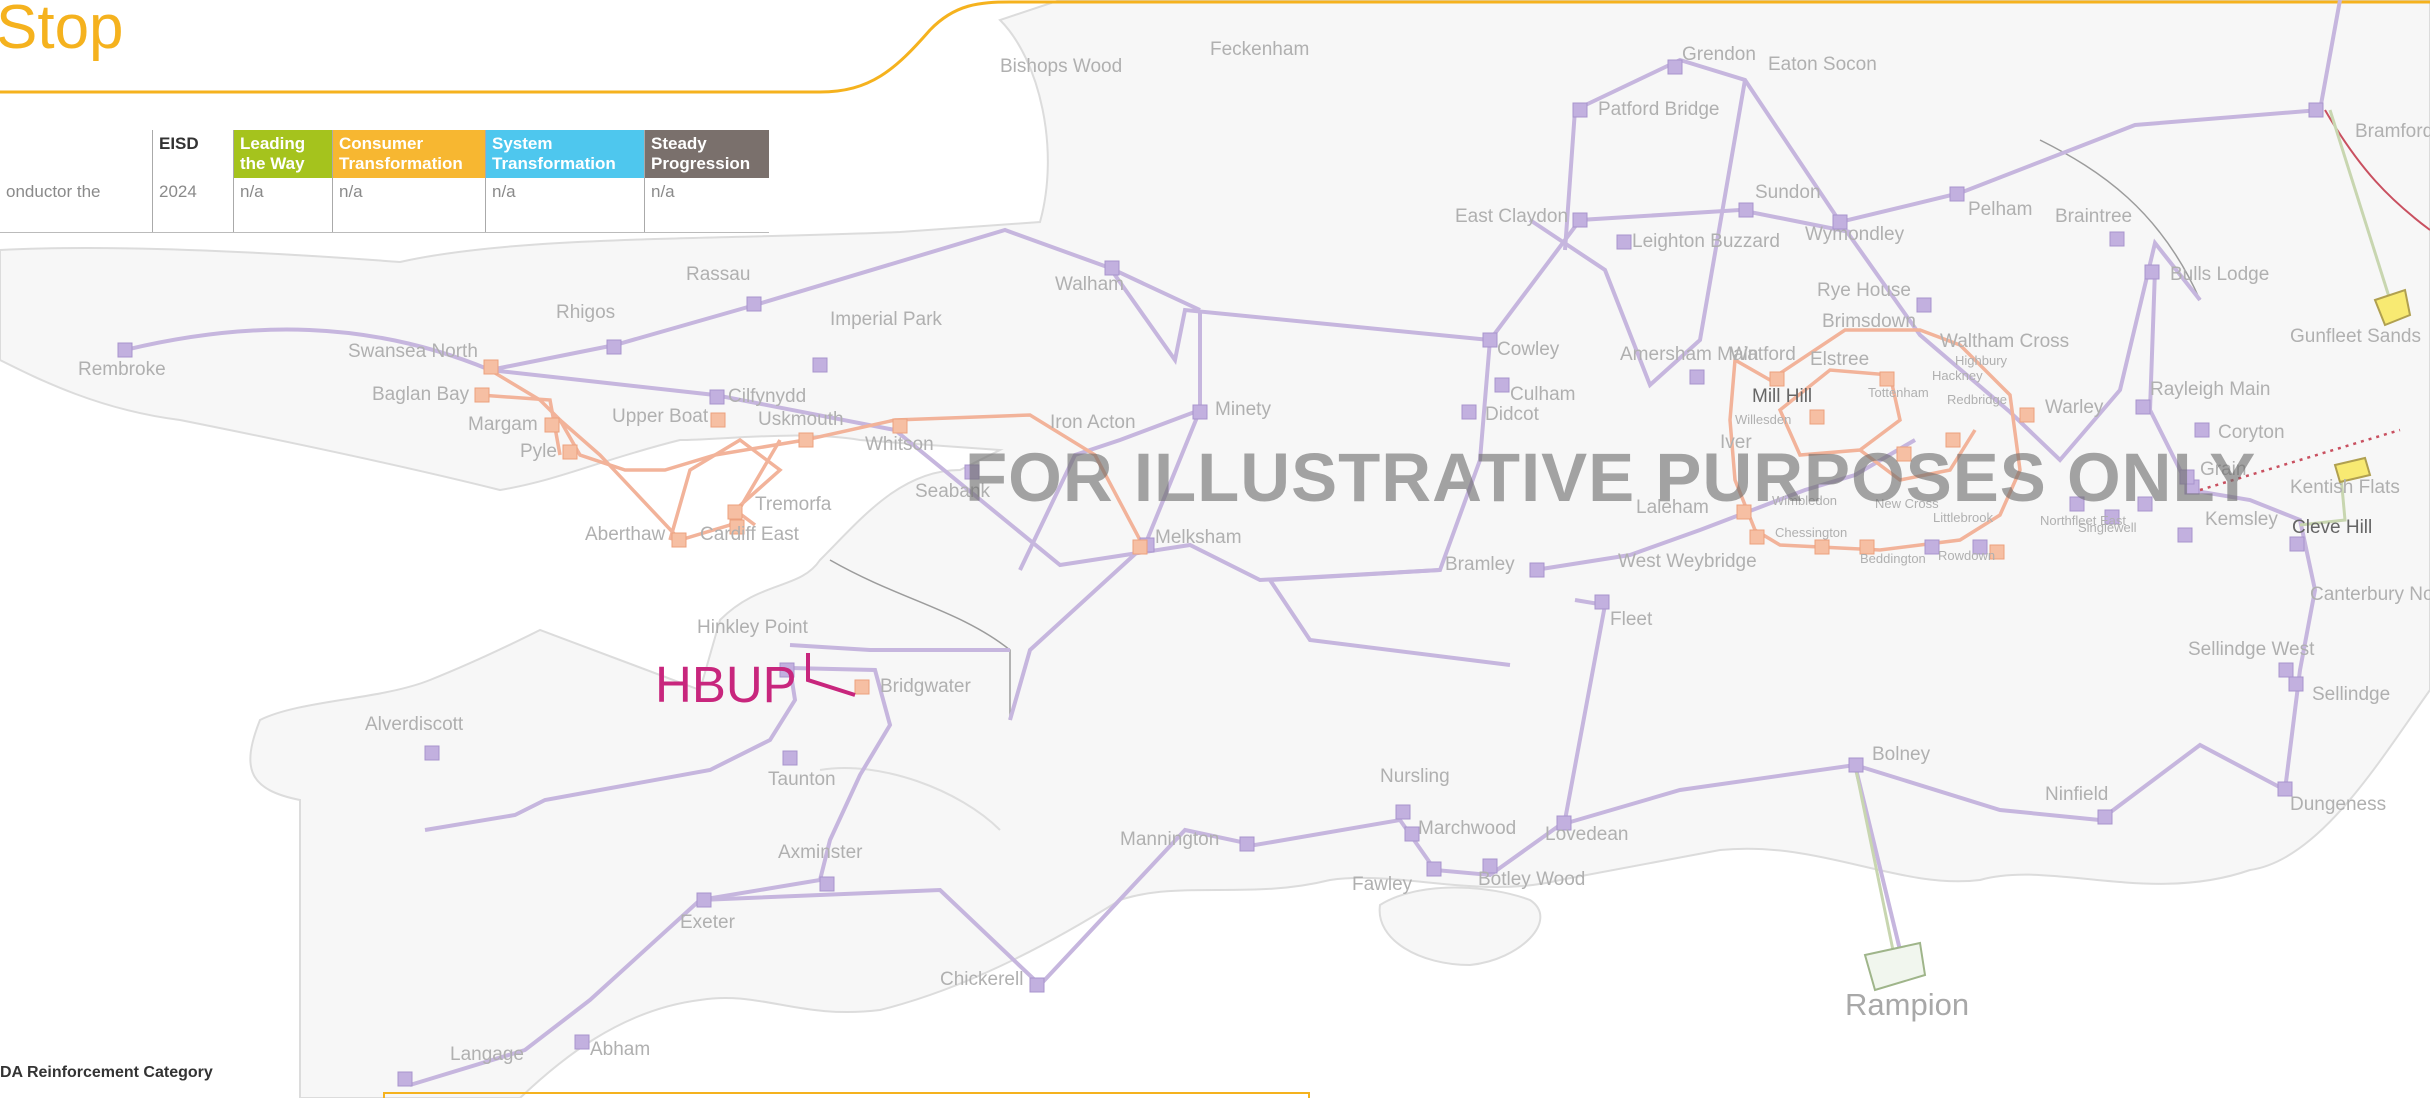 The width and height of the screenshot is (2430, 1098). Describe the element at coordinates (2370, 594) in the screenshot. I see `substation-label: Canterbury North` at that location.